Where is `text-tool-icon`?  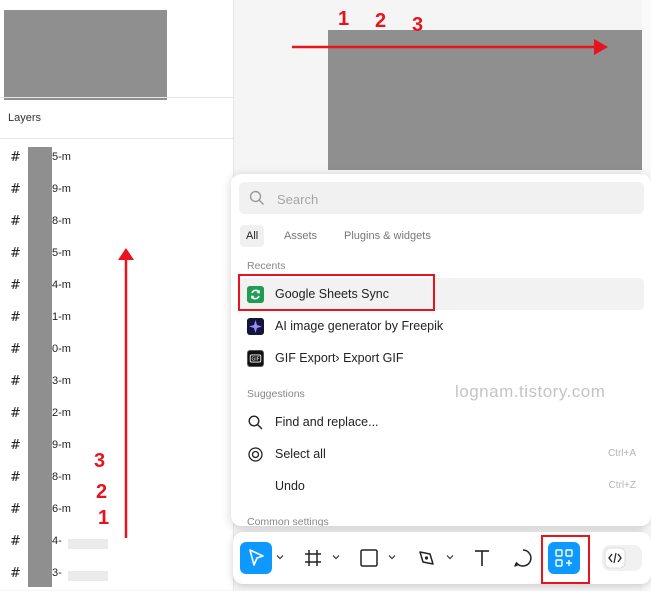 text-tool-icon is located at coordinates (482, 558).